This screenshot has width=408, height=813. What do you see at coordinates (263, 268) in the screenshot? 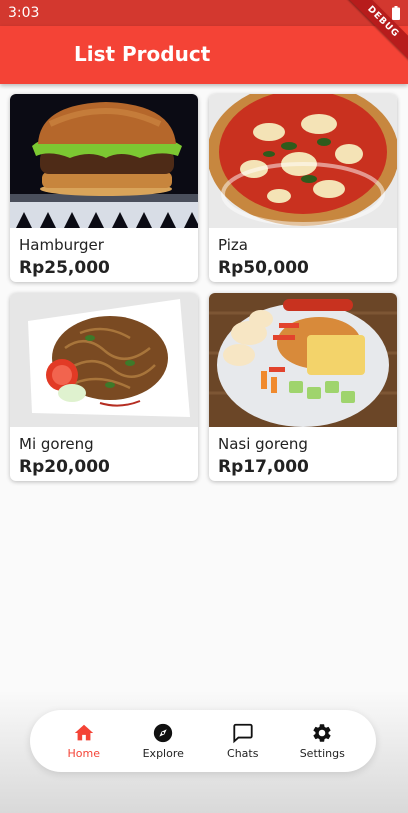
I see `product-price: Rp50,000` at bounding box center [263, 268].